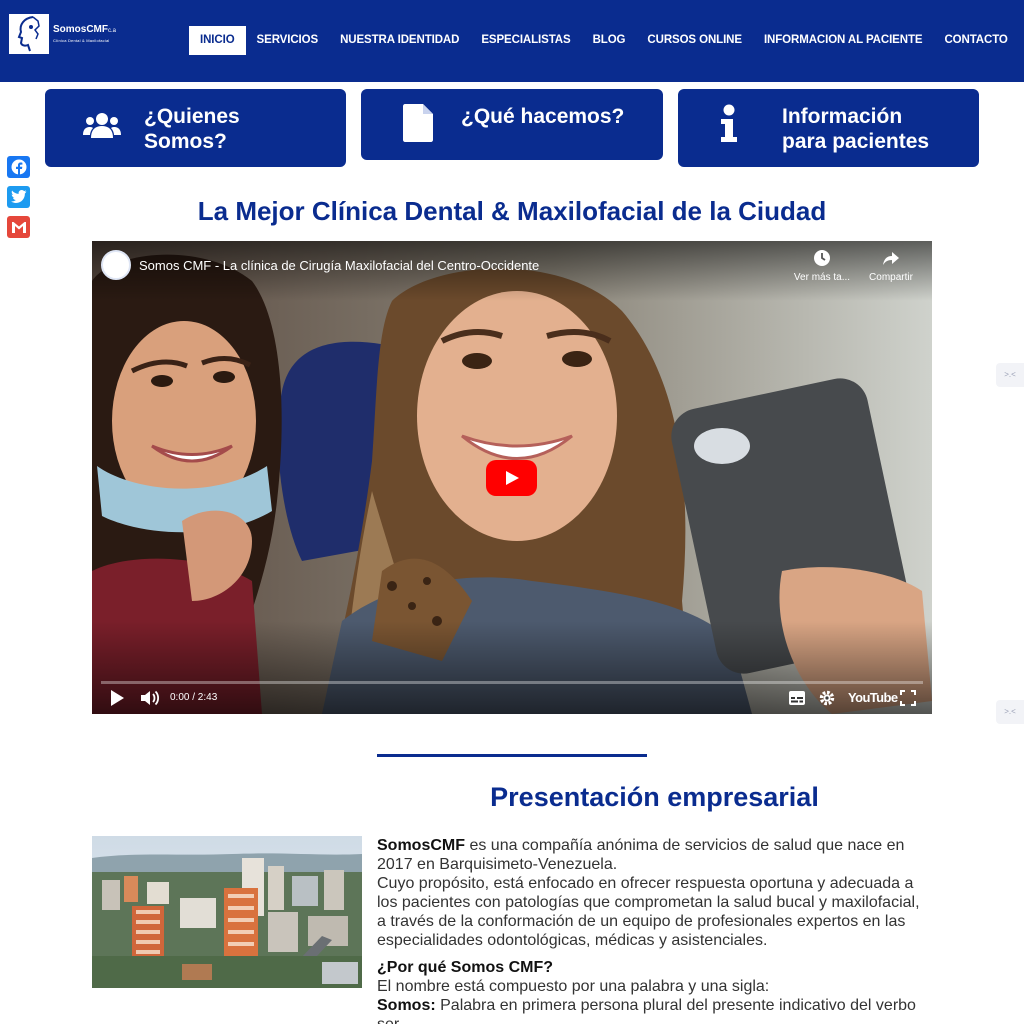 This screenshot has width=1024, height=1024. What do you see at coordinates (150, 698) in the screenshot?
I see `volume-icon` at bounding box center [150, 698].